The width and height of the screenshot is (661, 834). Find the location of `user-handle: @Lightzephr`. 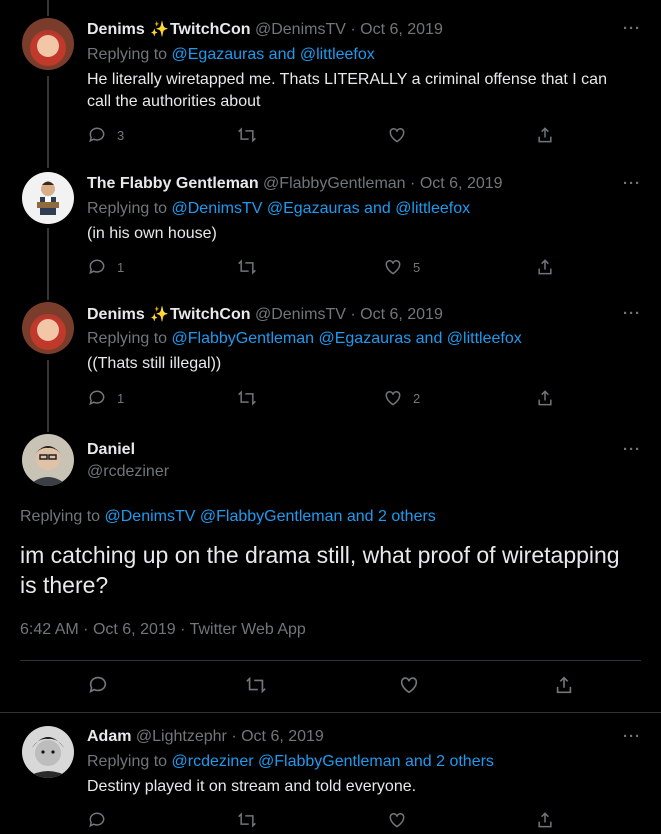

user-handle: @Lightzephr is located at coordinates (181, 736).